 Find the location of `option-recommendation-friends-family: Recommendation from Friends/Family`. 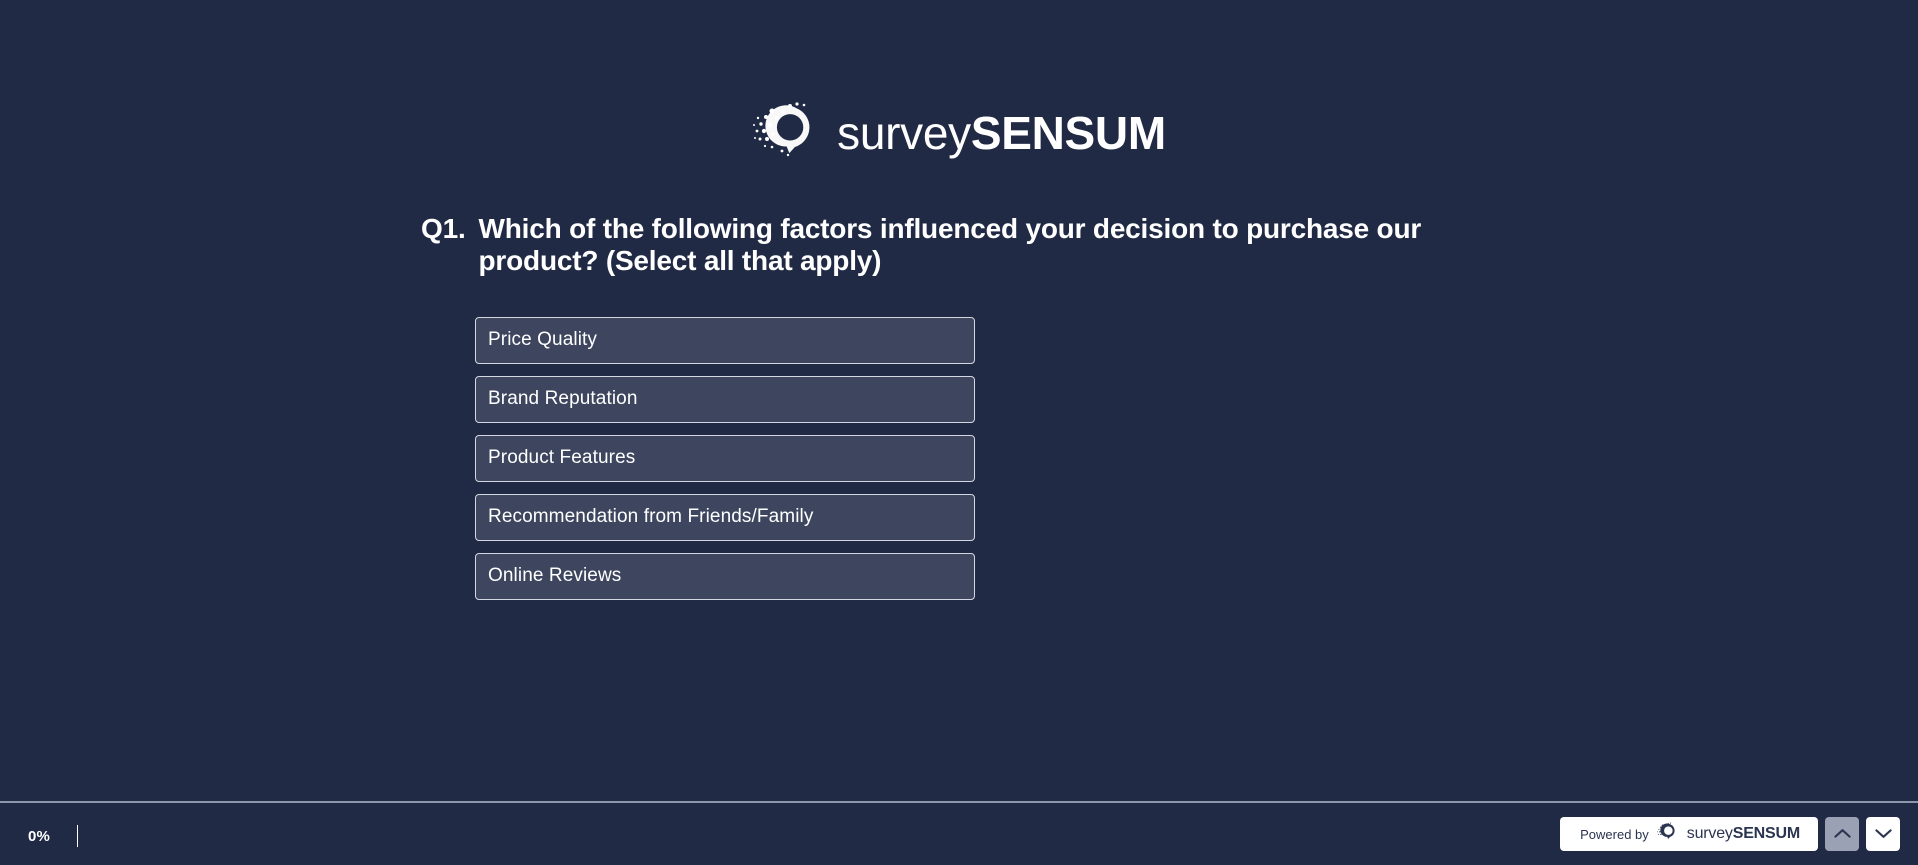

option-recommendation-friends-family: Recommendation from Friends/Family is located at coordinates (725, 517).